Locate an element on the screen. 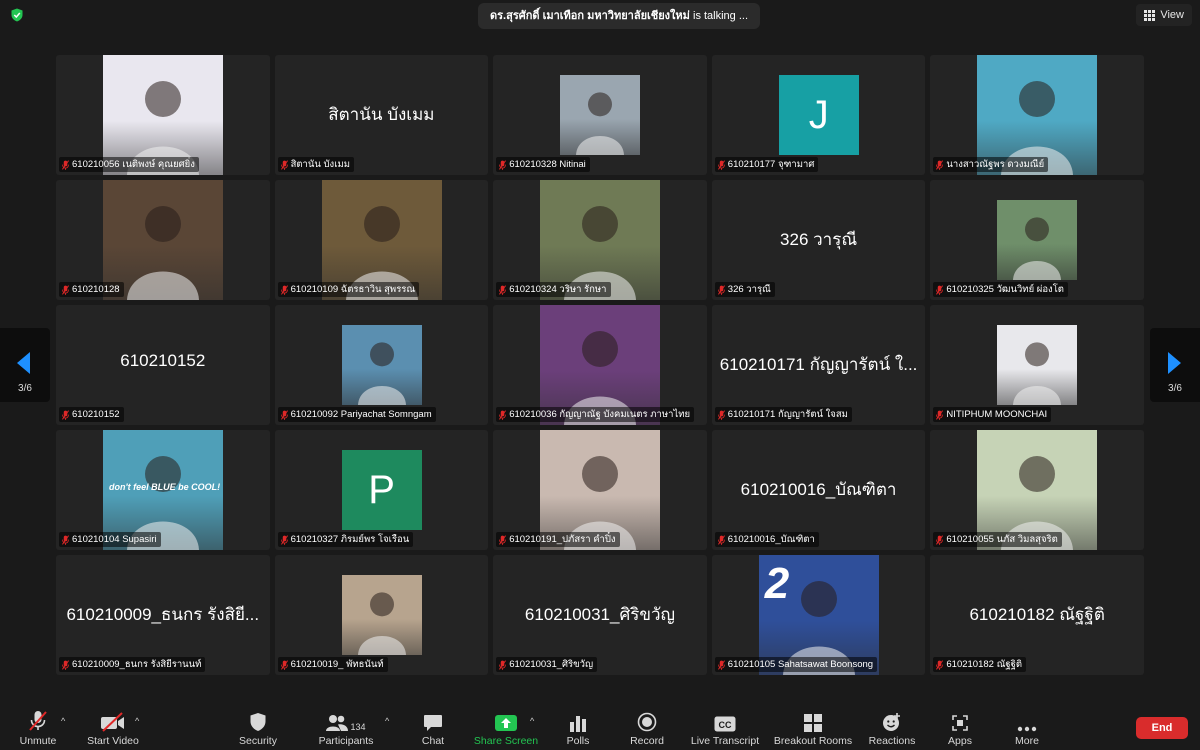  participant-name: 610210056 เนติพงษ์ คุณยศยิ่ง is located at coordinates (133, 164).